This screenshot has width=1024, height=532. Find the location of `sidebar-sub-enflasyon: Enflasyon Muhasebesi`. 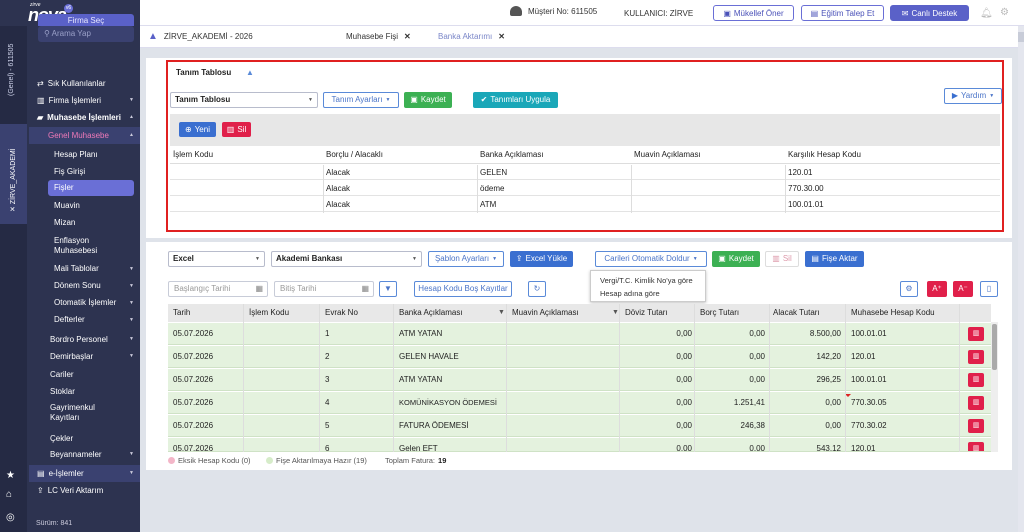

sidebar-sub-enflasyon: Enflasyon Muhasebesi is located at coordinates (89, 246).